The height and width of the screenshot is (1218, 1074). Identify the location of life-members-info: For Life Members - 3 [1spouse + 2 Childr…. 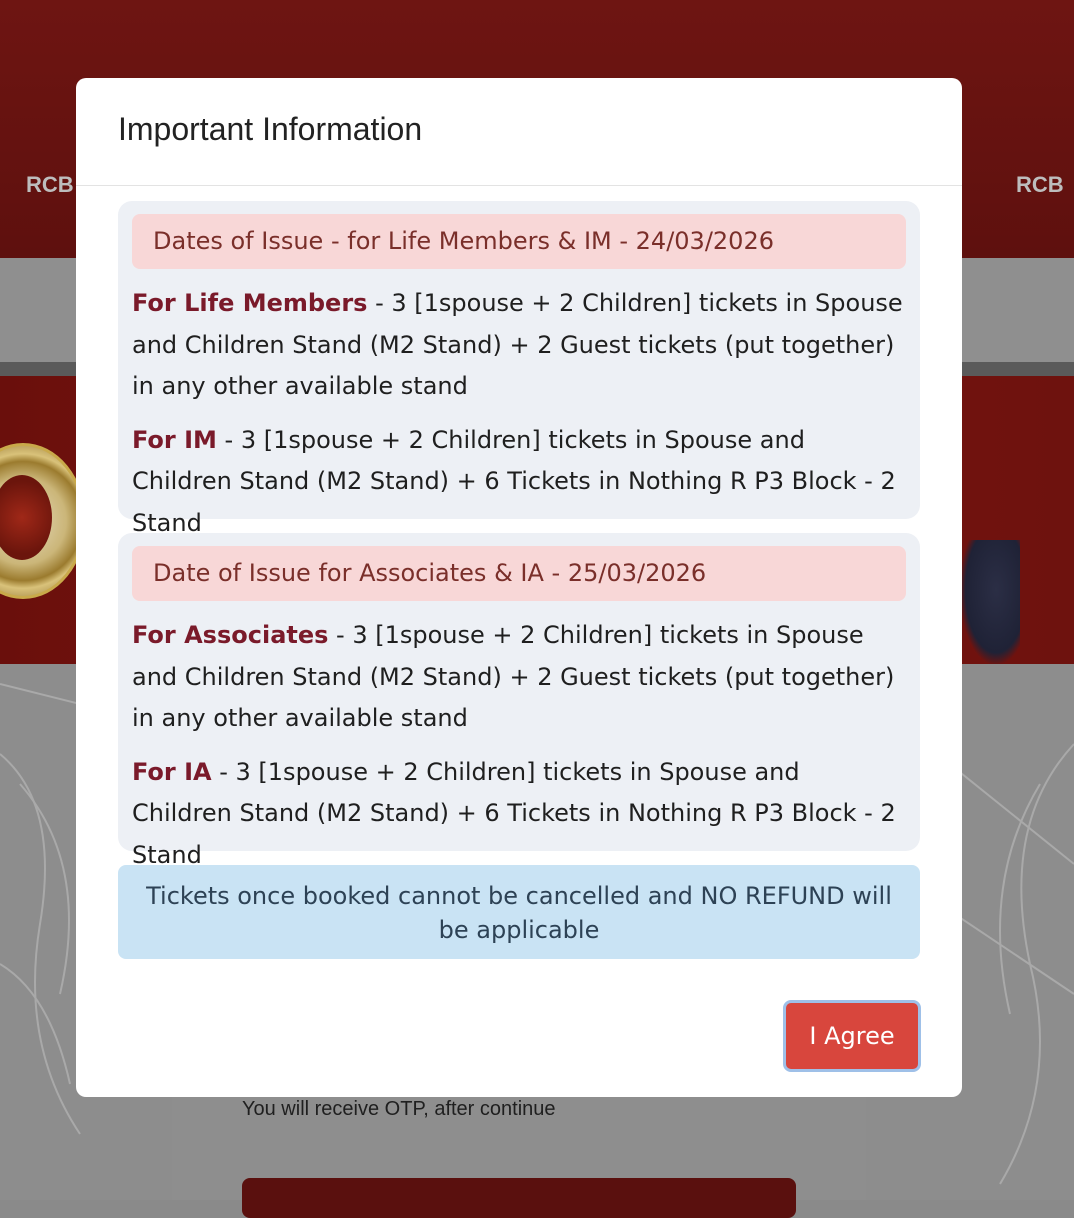
(519, 345).